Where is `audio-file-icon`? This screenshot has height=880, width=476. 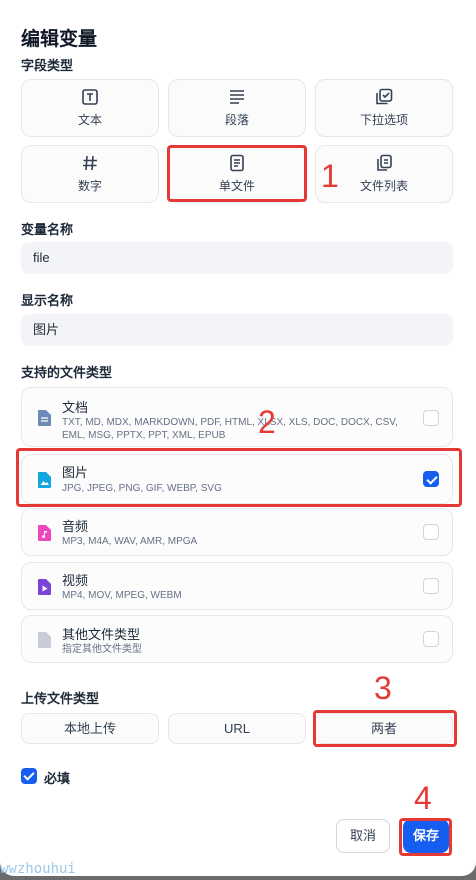 audio-file-icon is located at coordinates (44, 533).